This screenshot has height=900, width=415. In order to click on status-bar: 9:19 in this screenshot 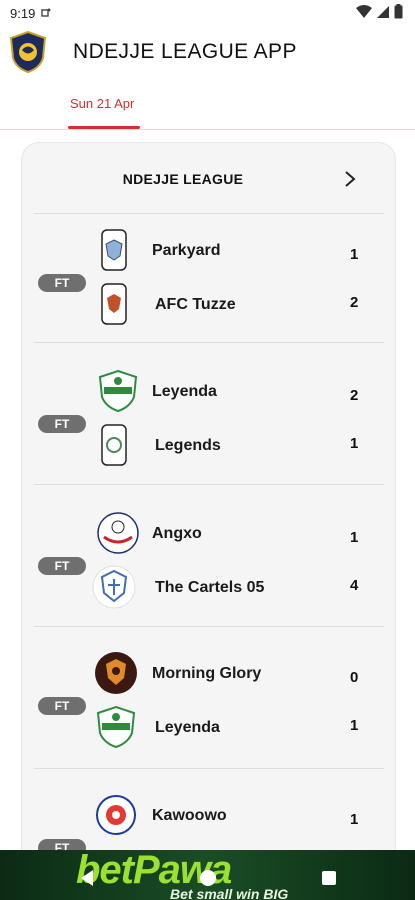, I will do `click(207, 13)`.